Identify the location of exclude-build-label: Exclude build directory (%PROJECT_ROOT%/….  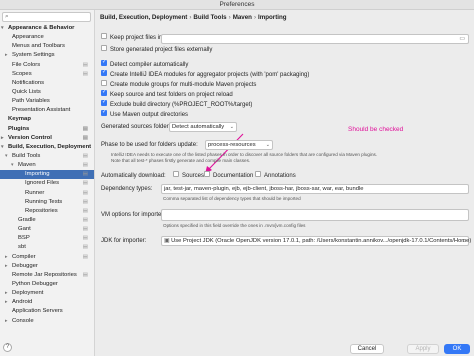
(181, 105).